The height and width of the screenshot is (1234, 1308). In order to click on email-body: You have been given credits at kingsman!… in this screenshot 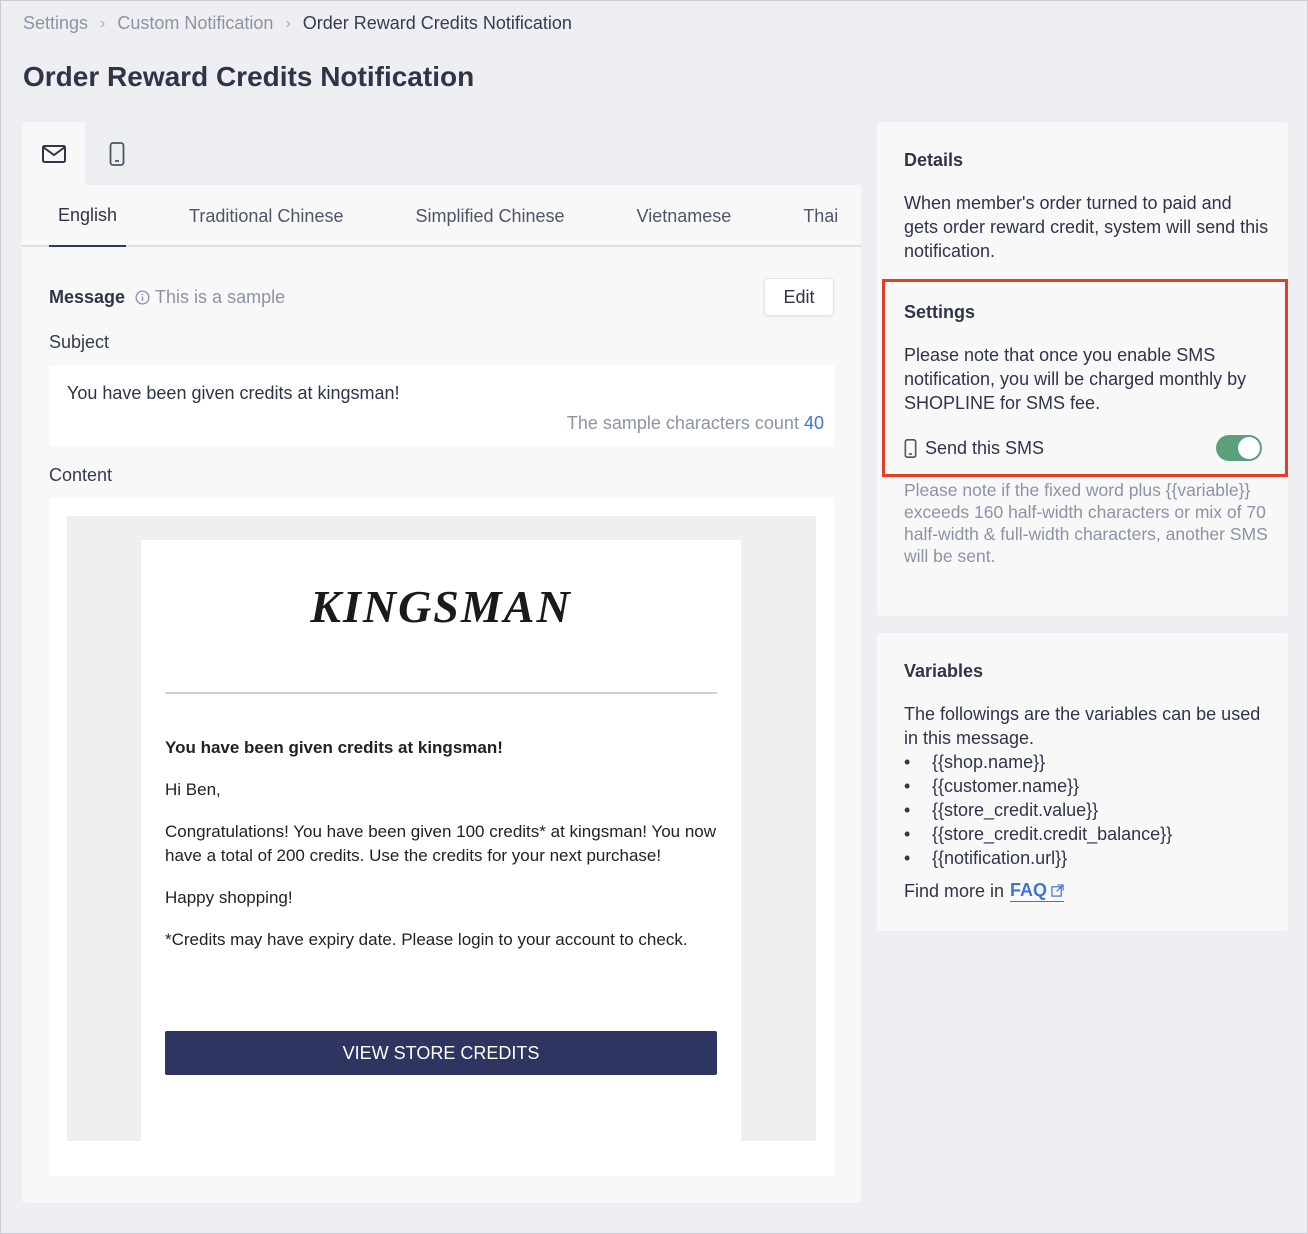, I will do `click(441, 853)`.